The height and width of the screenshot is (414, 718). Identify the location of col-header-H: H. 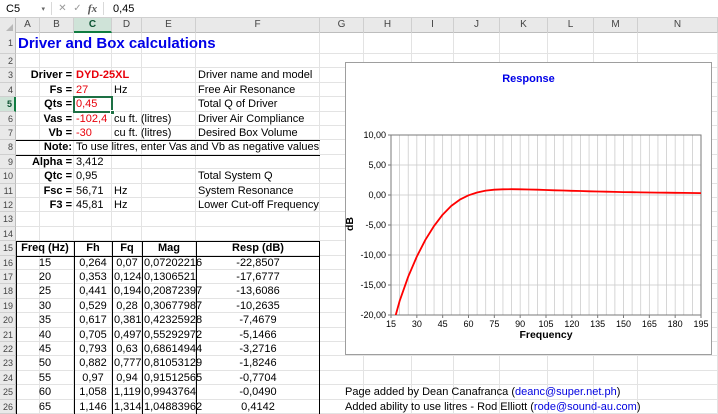
(388, 25).